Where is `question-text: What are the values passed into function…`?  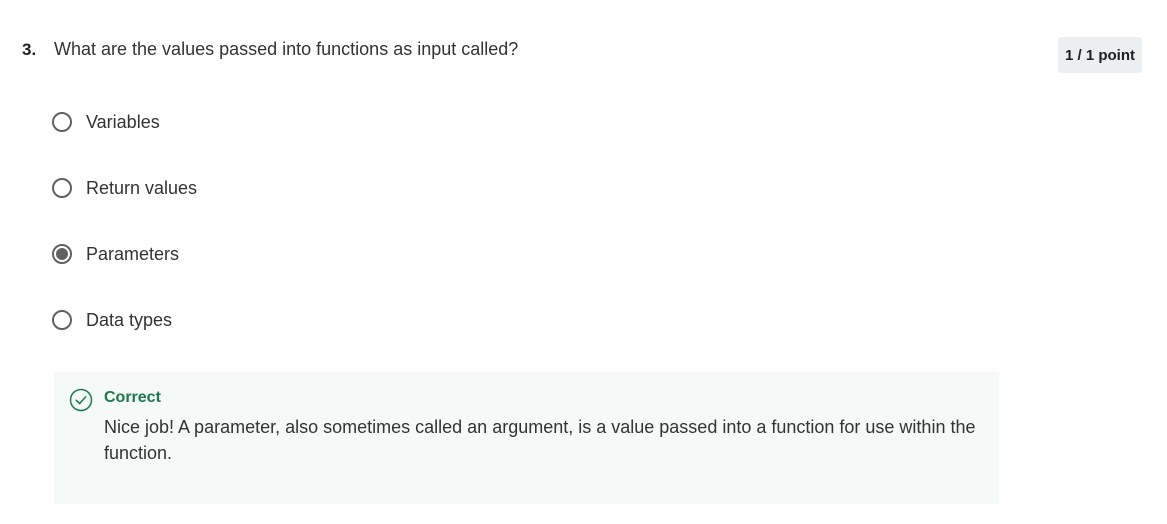 question-text: What are the values passed into function… is located at coordinates (286, 49).